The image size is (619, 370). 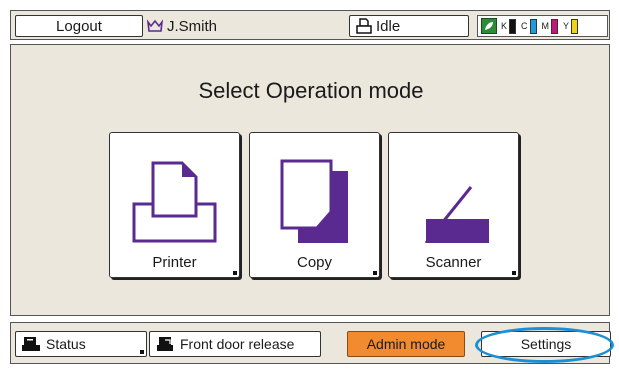 What do you see at coordinates (489, 26) in the screenshot?
I see `ink-ok-icon` at bounding box center [489, 26].